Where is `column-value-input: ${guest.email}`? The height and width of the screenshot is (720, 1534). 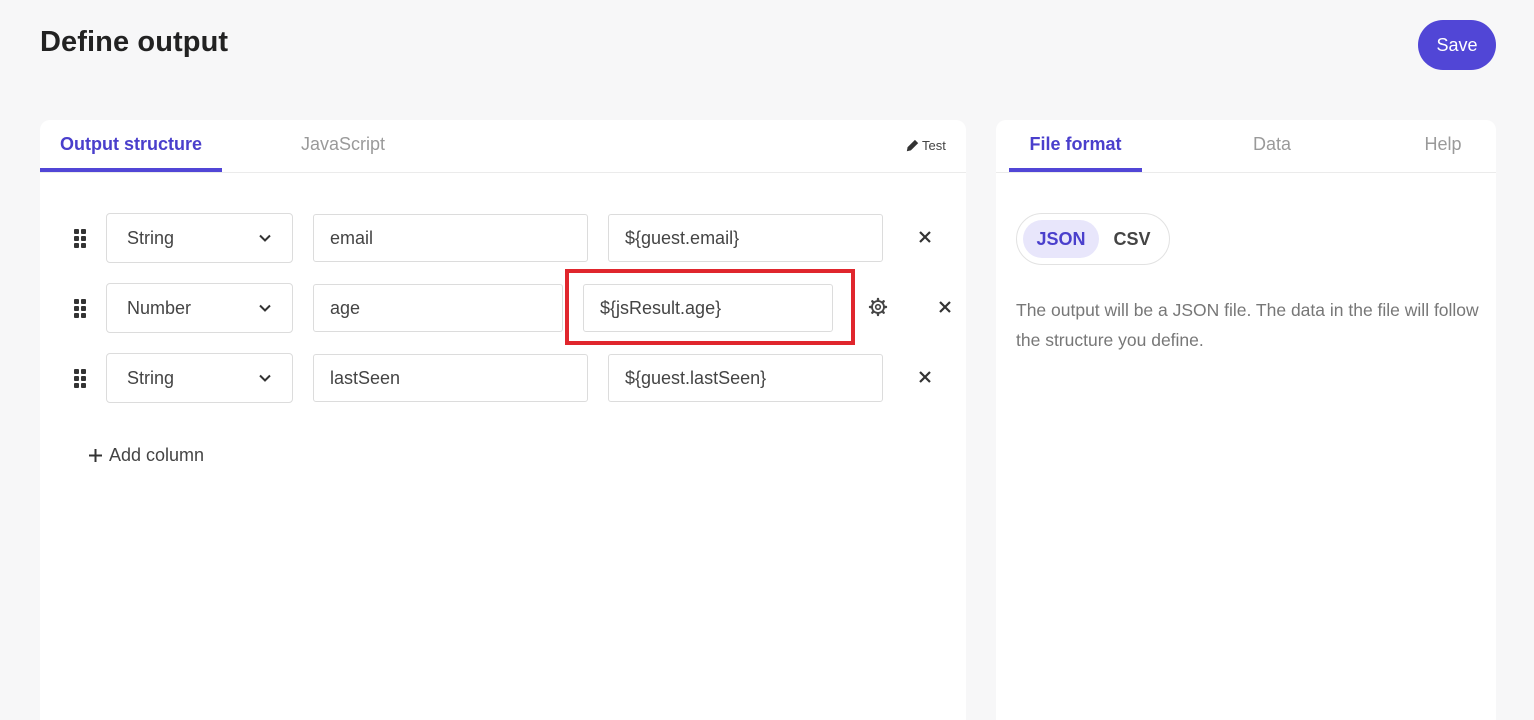
column-value-input: ${guest.email} is located at coordinates (745, 238).